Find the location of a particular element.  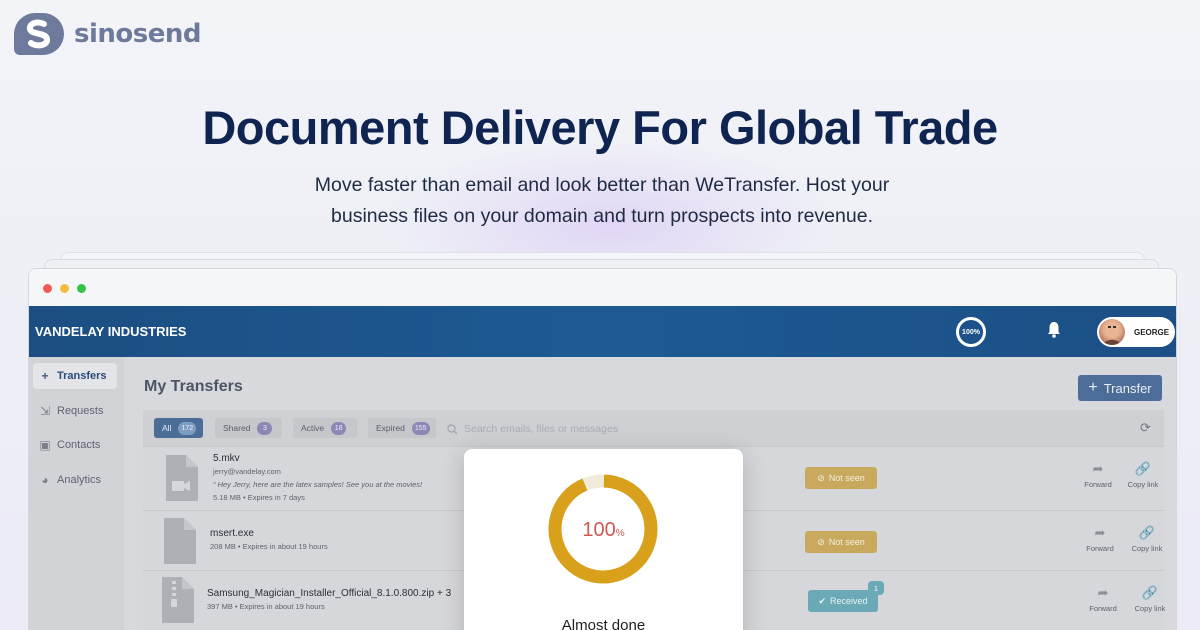

filter-label: Active is located at coordinates (313, 428).